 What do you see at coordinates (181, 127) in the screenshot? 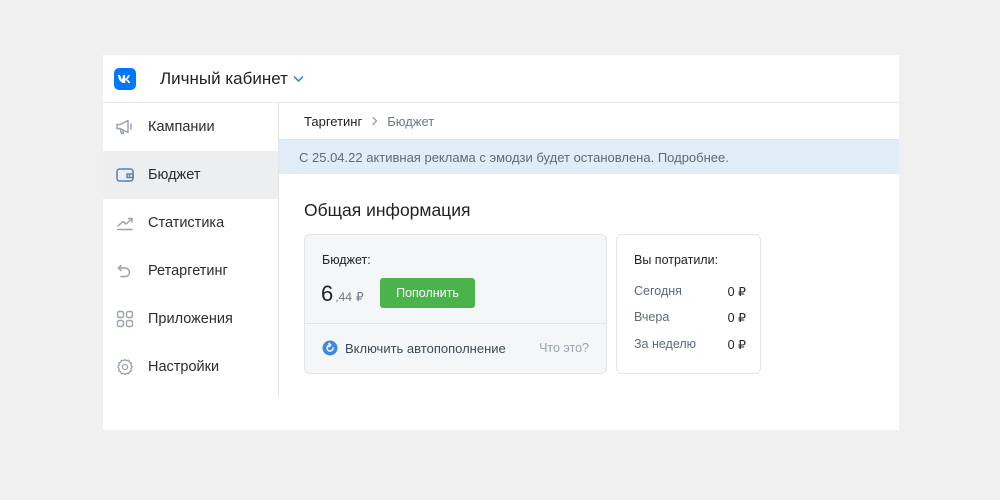
I see `sidebar-item-label: Кампании` at bounding box center [181, 127].